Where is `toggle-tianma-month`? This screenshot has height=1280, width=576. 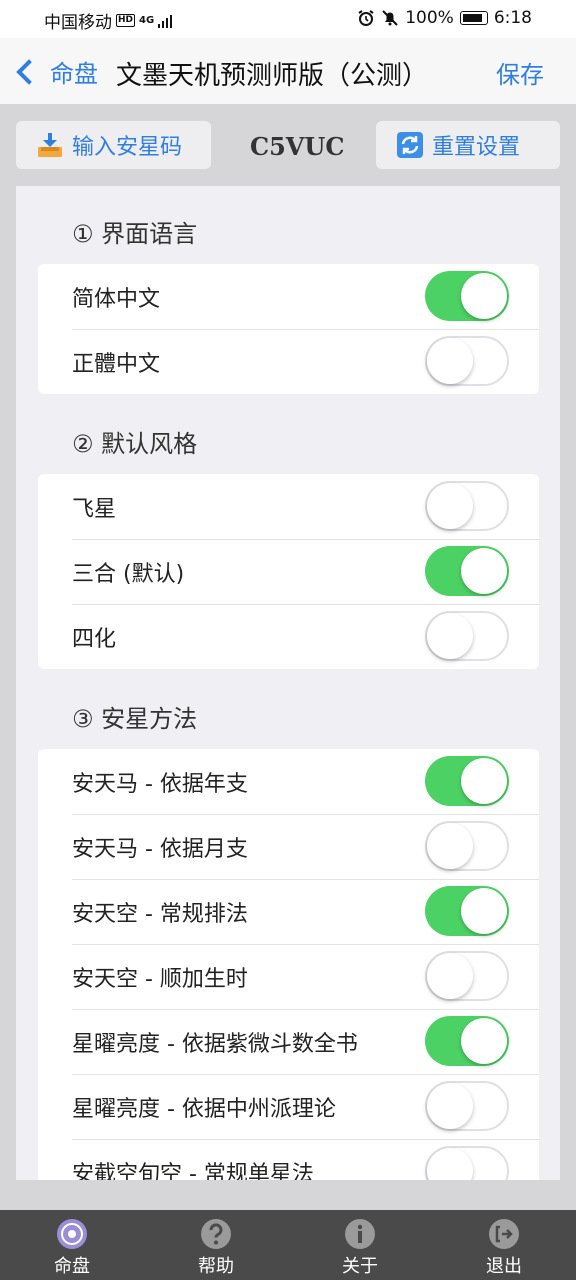
toggle-tianma-month is located at coordinates (467, 846).